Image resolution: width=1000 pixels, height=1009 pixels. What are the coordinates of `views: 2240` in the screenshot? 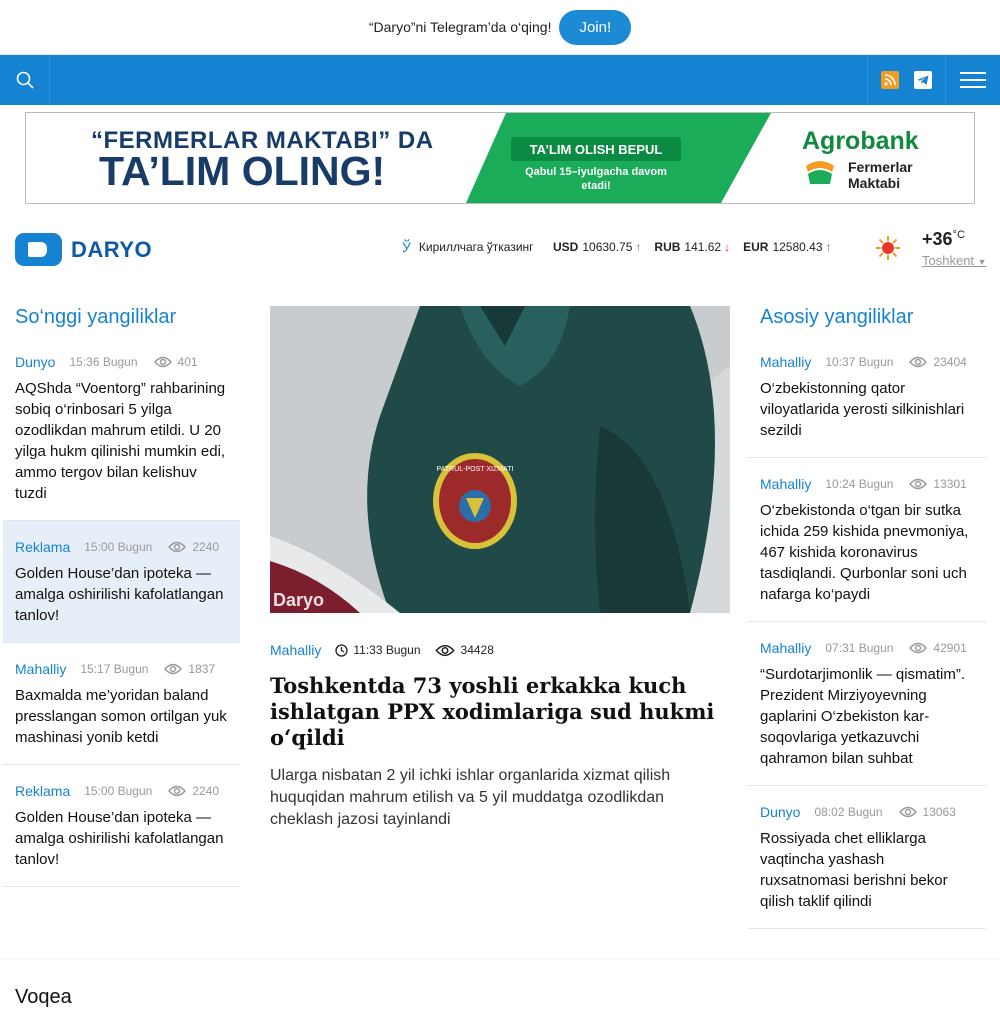 It's located at (206, 791).